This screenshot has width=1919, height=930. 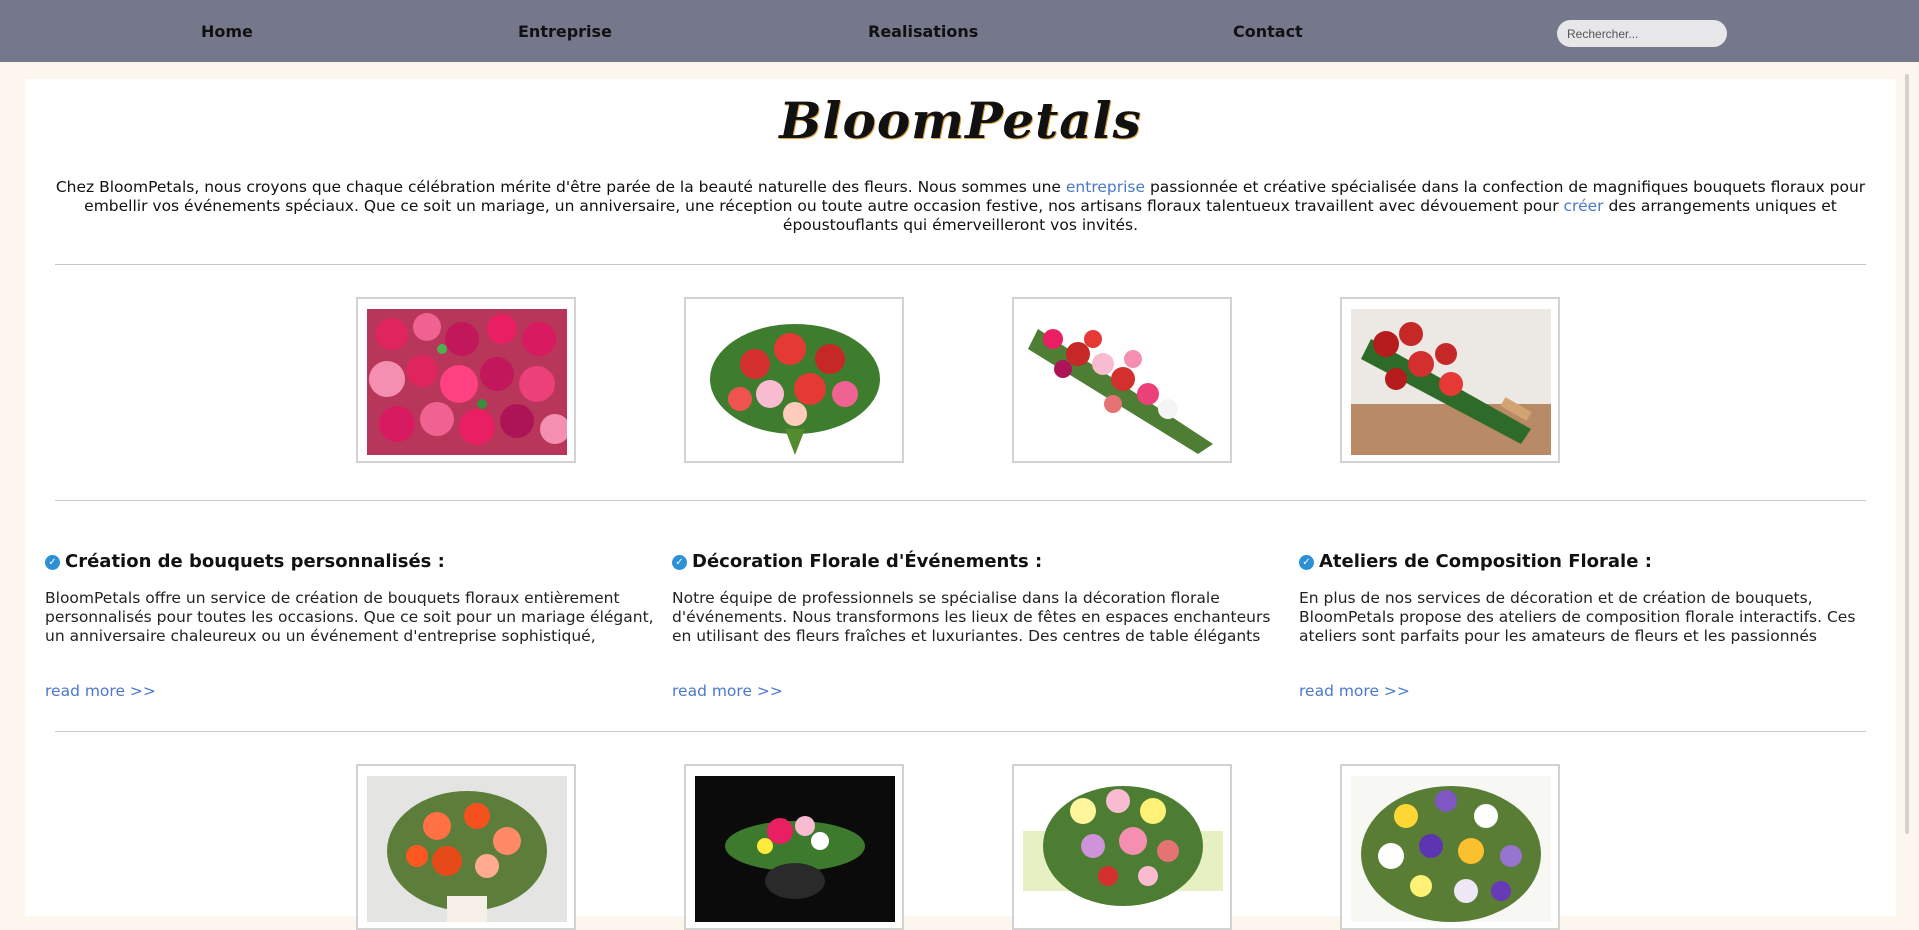 What do you see at coordinates (227, 31) in the screenshot?
I see `nav-home-link: Home` at bounding box center [227, 31].